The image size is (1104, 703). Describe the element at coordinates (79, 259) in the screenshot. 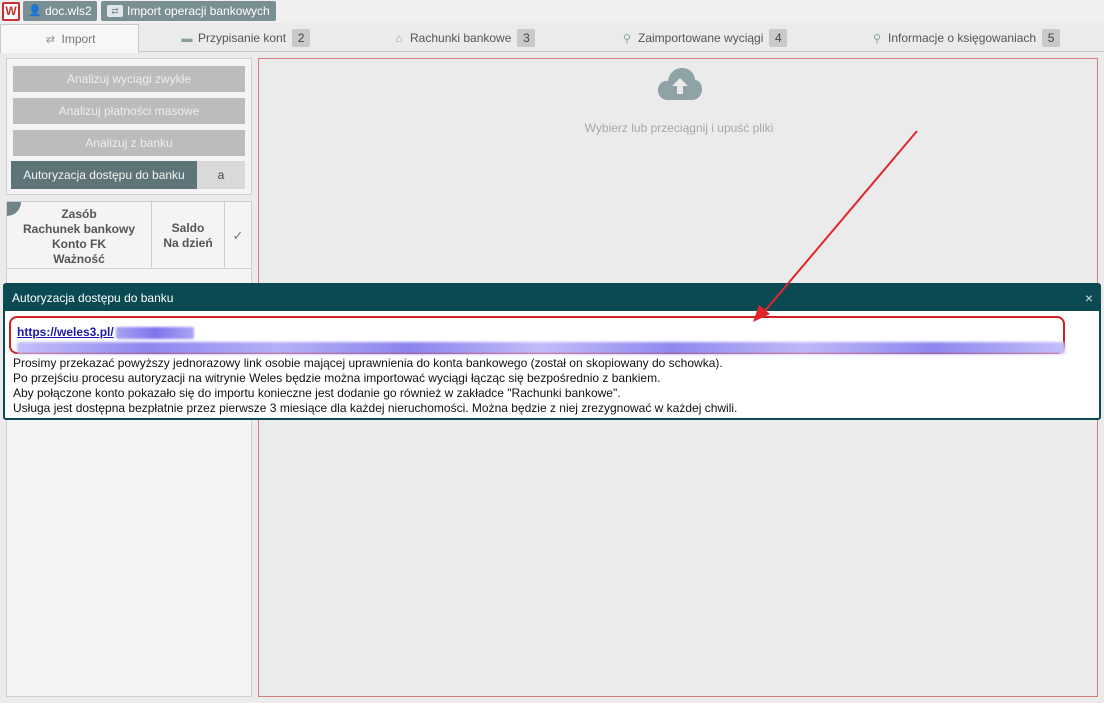

I see `column-header-line: Ważność` at that location.